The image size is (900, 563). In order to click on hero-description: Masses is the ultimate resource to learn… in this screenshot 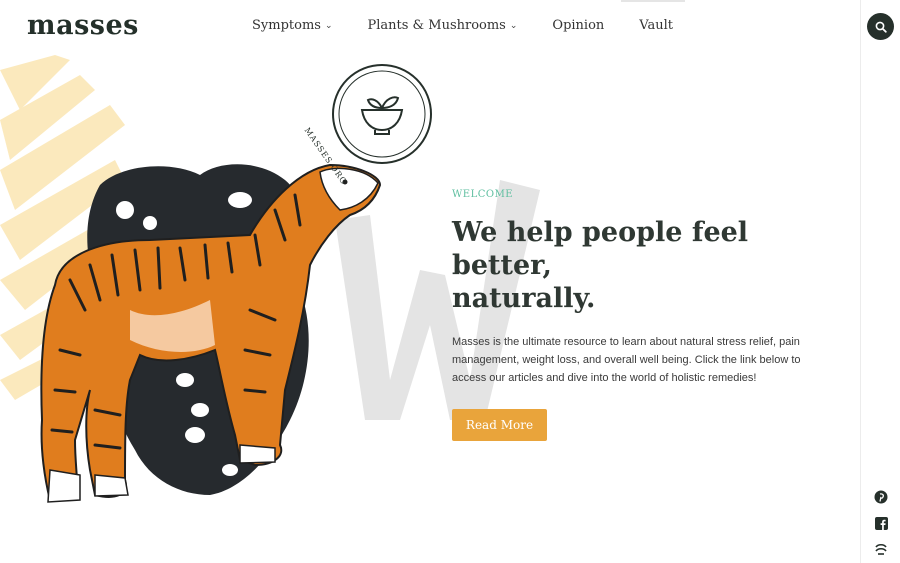, I will do `click(626, 360)`.